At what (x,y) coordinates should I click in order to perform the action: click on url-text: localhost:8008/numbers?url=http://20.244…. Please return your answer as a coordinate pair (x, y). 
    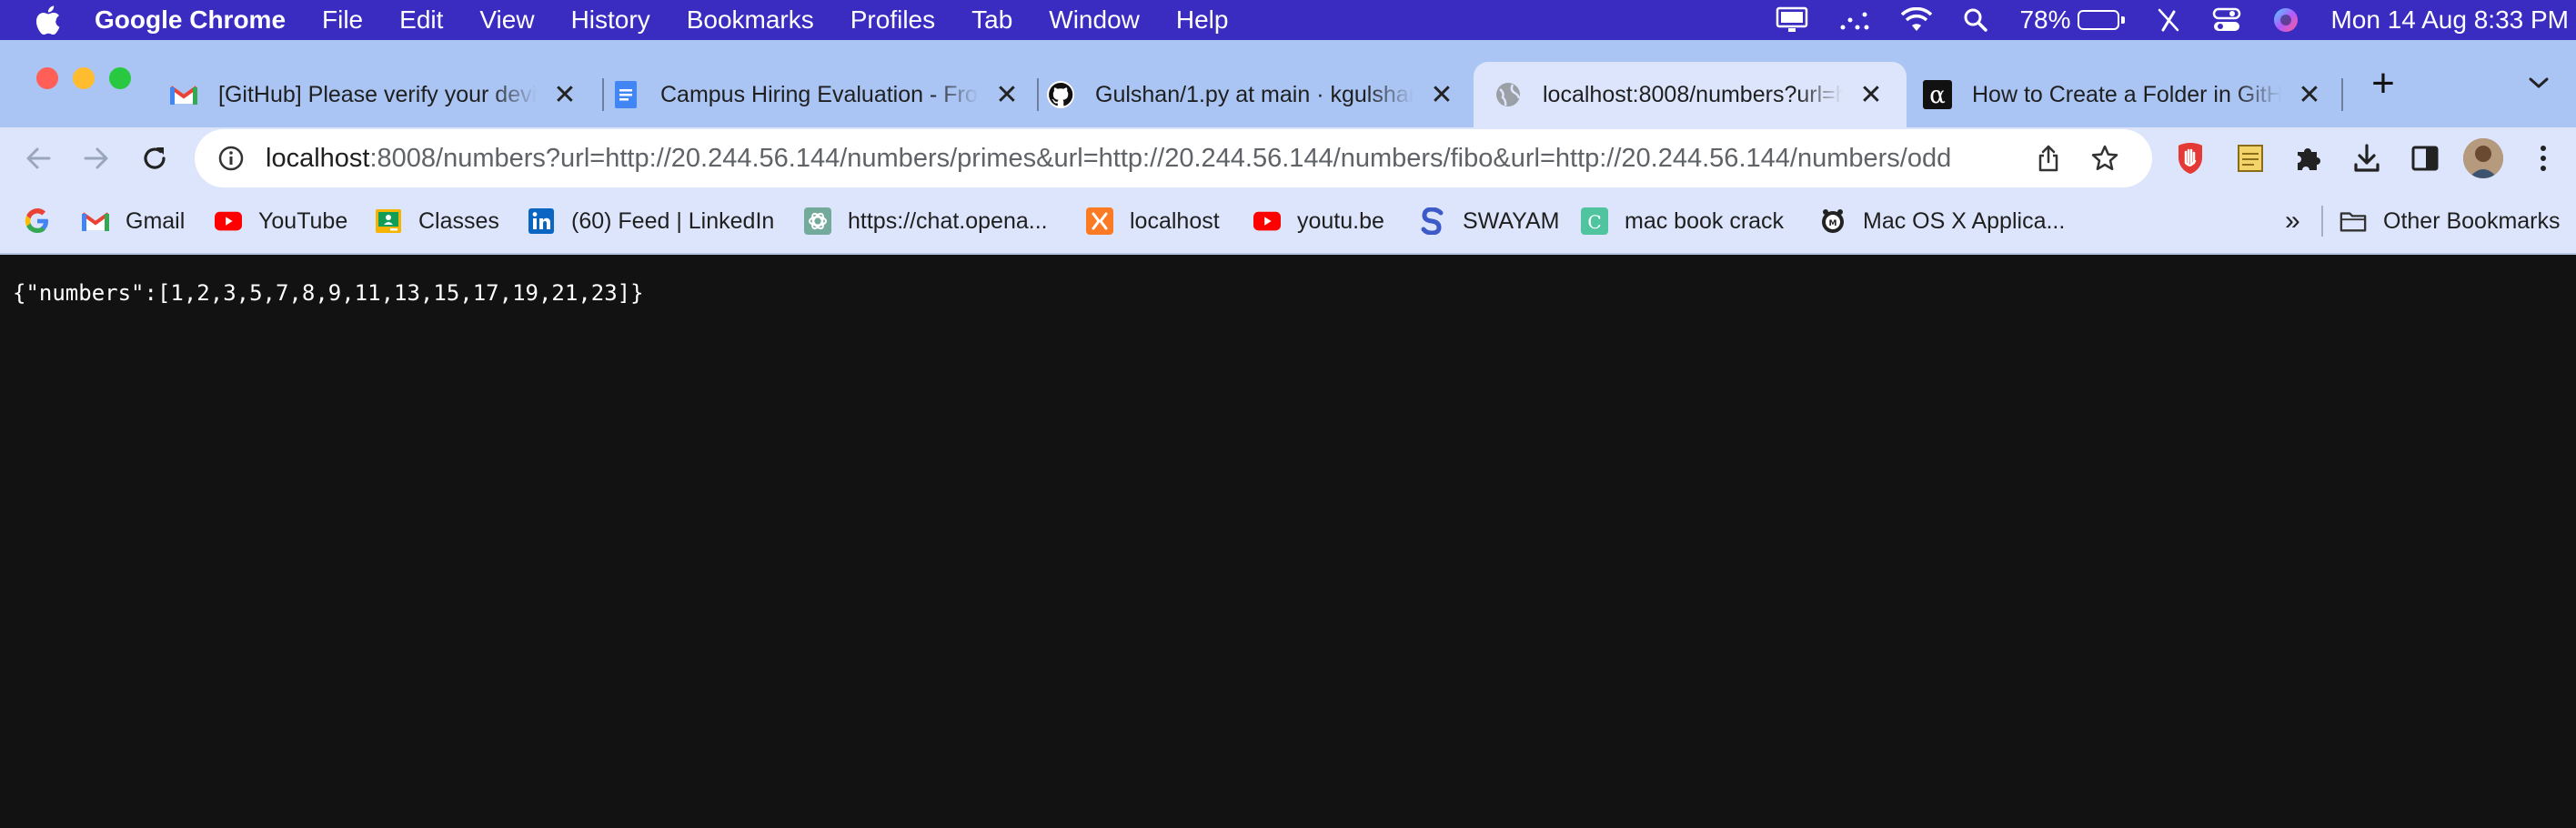
    Looking at the image, I should click on (1152, 159).